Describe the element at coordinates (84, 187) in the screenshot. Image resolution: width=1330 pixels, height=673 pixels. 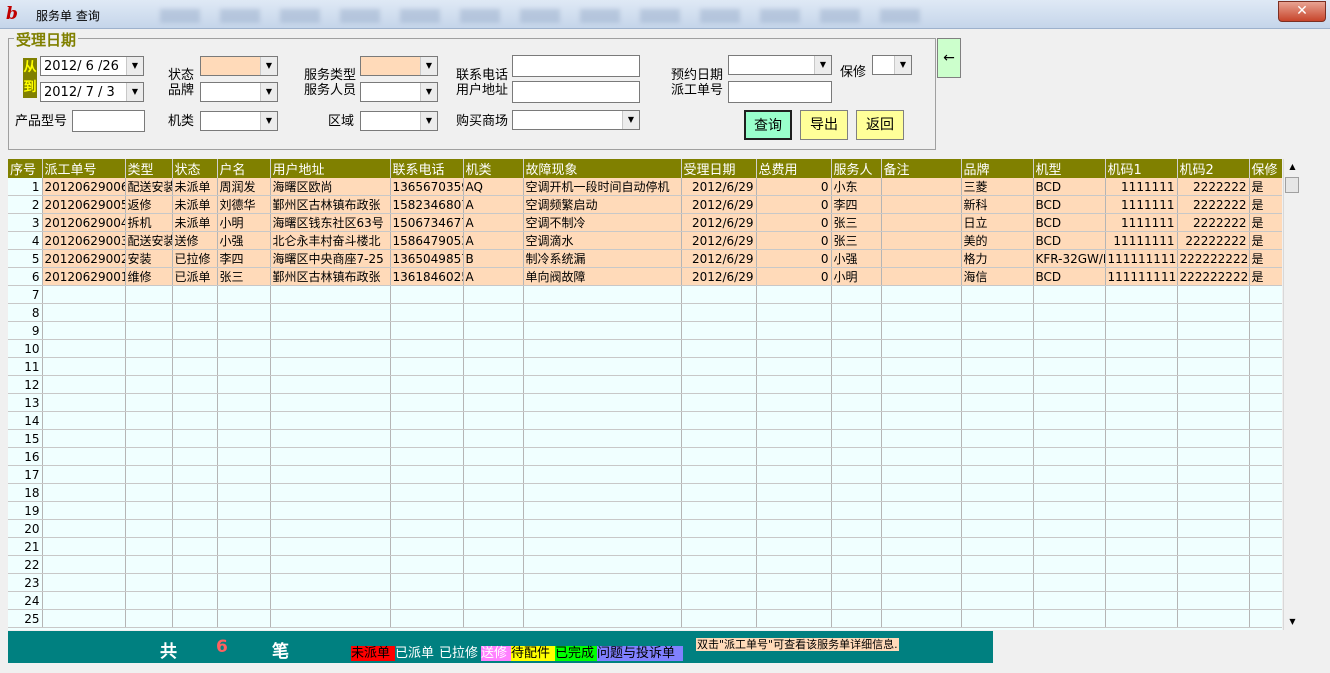
I see `table-cell: 20120629006` at that location.